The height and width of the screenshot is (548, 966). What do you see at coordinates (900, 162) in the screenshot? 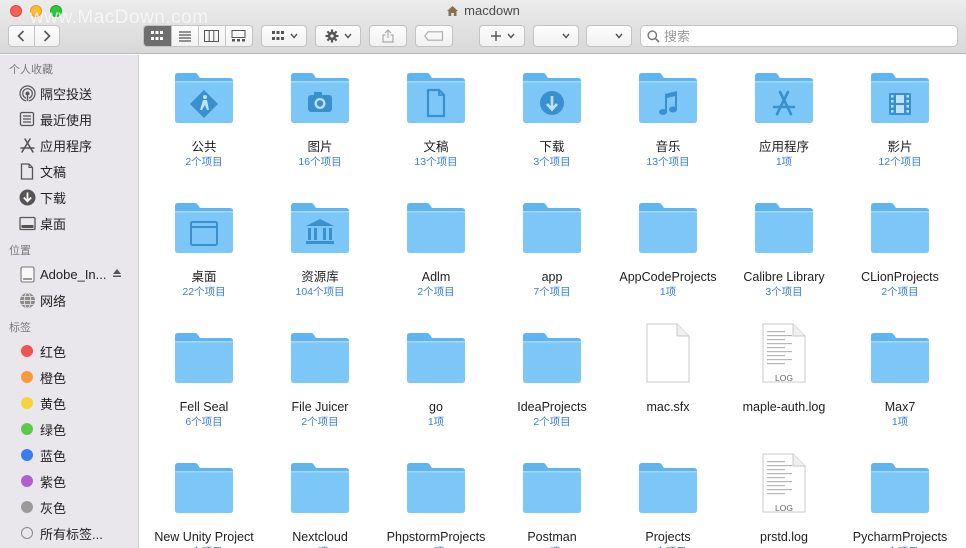
I see `item-count: 12个项目` at bounding box center [900, 162].